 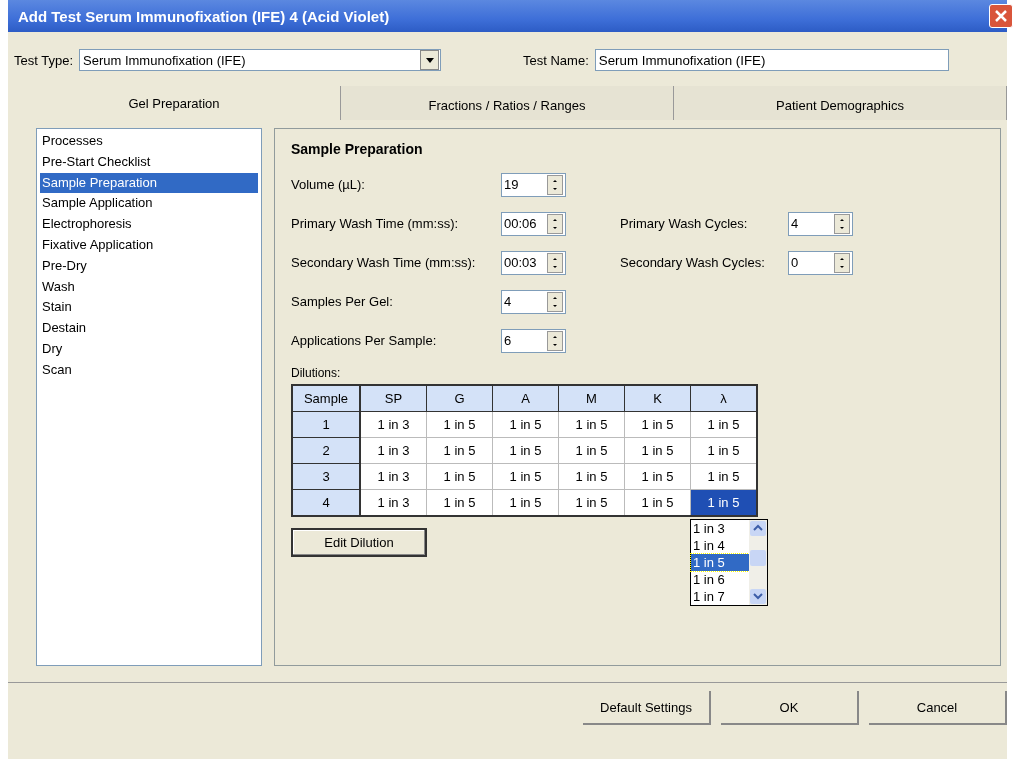 What do you see at coordinates (533, 223) in the screenshot?
I see `spin-field: 00:06` at bounding box center [533, 223].